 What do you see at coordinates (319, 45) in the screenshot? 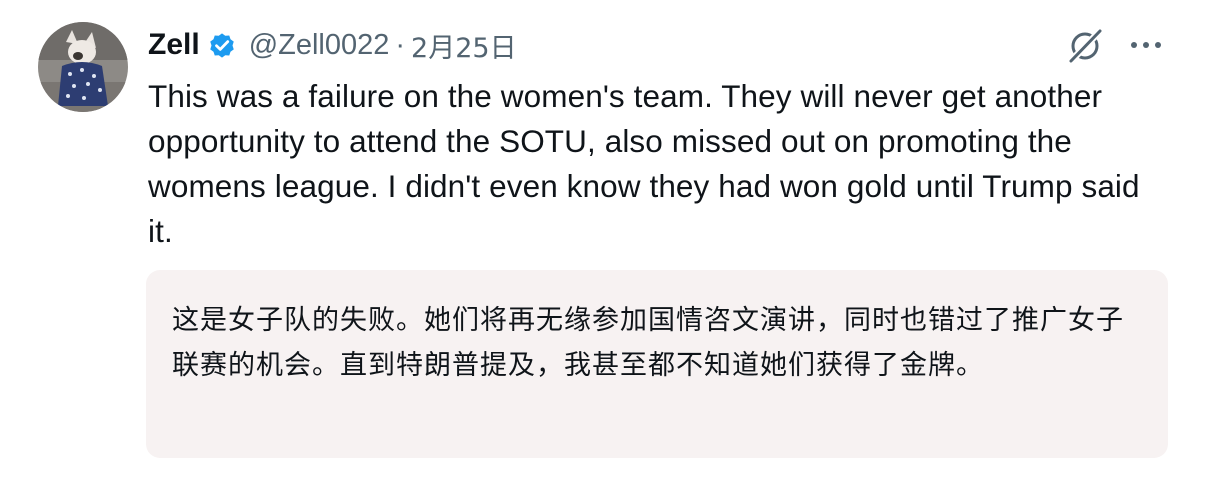
I see `author-handle: @Zell0022` at bounding box center [319, 45].